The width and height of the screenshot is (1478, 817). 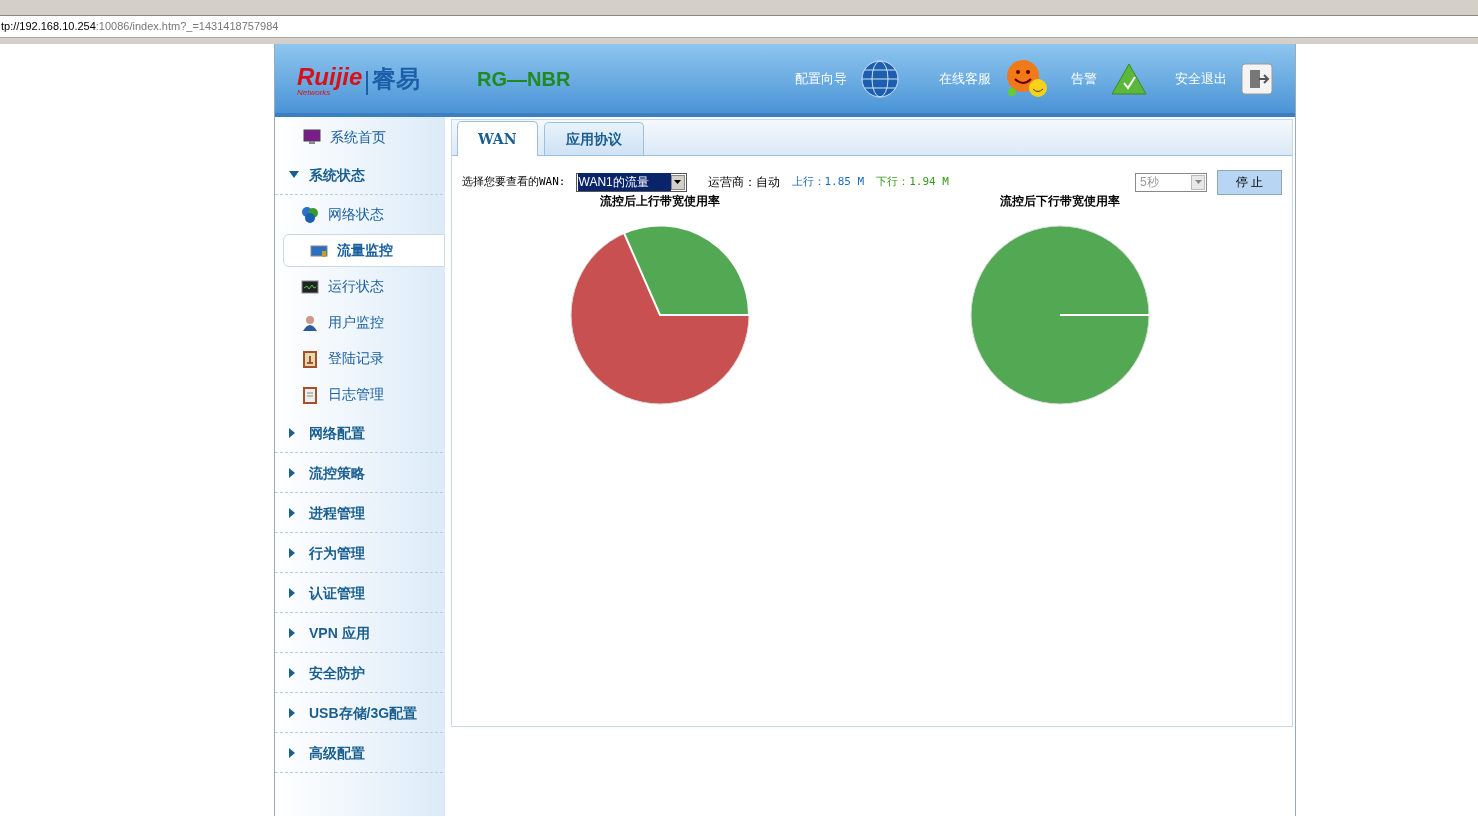 What do you see at coordinates (1249, 182) in the screenshot?
I see `stop-button: 停 止` at bounding box center [1249, 182].